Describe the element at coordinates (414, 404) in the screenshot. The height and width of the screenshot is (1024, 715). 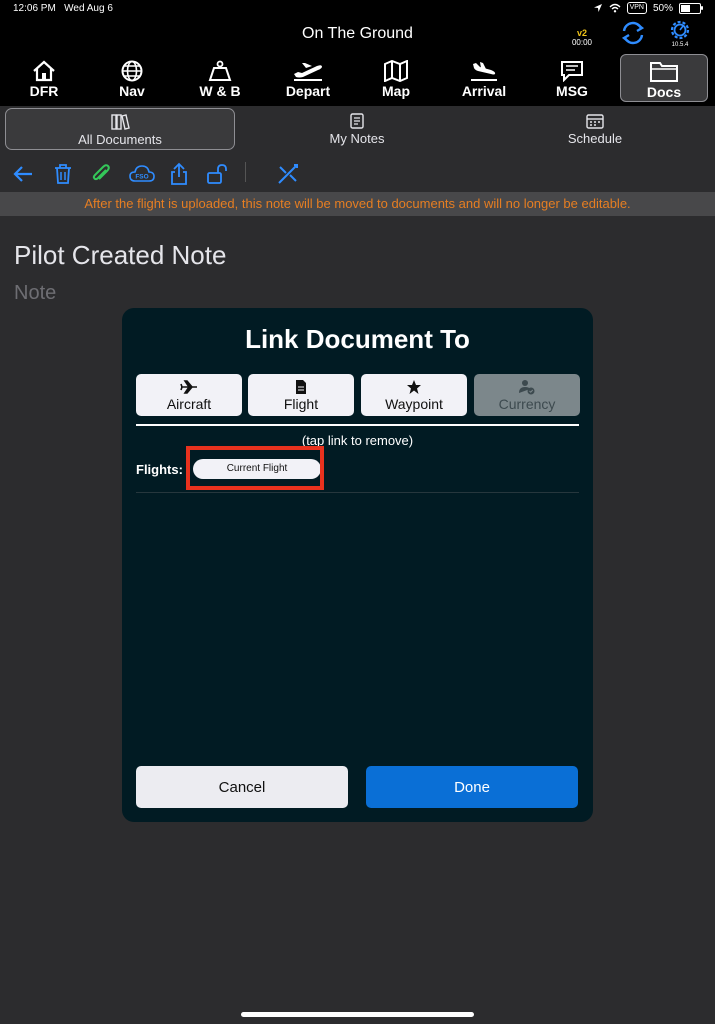
I see `link-waypoint-label: Waypoint` at that location.